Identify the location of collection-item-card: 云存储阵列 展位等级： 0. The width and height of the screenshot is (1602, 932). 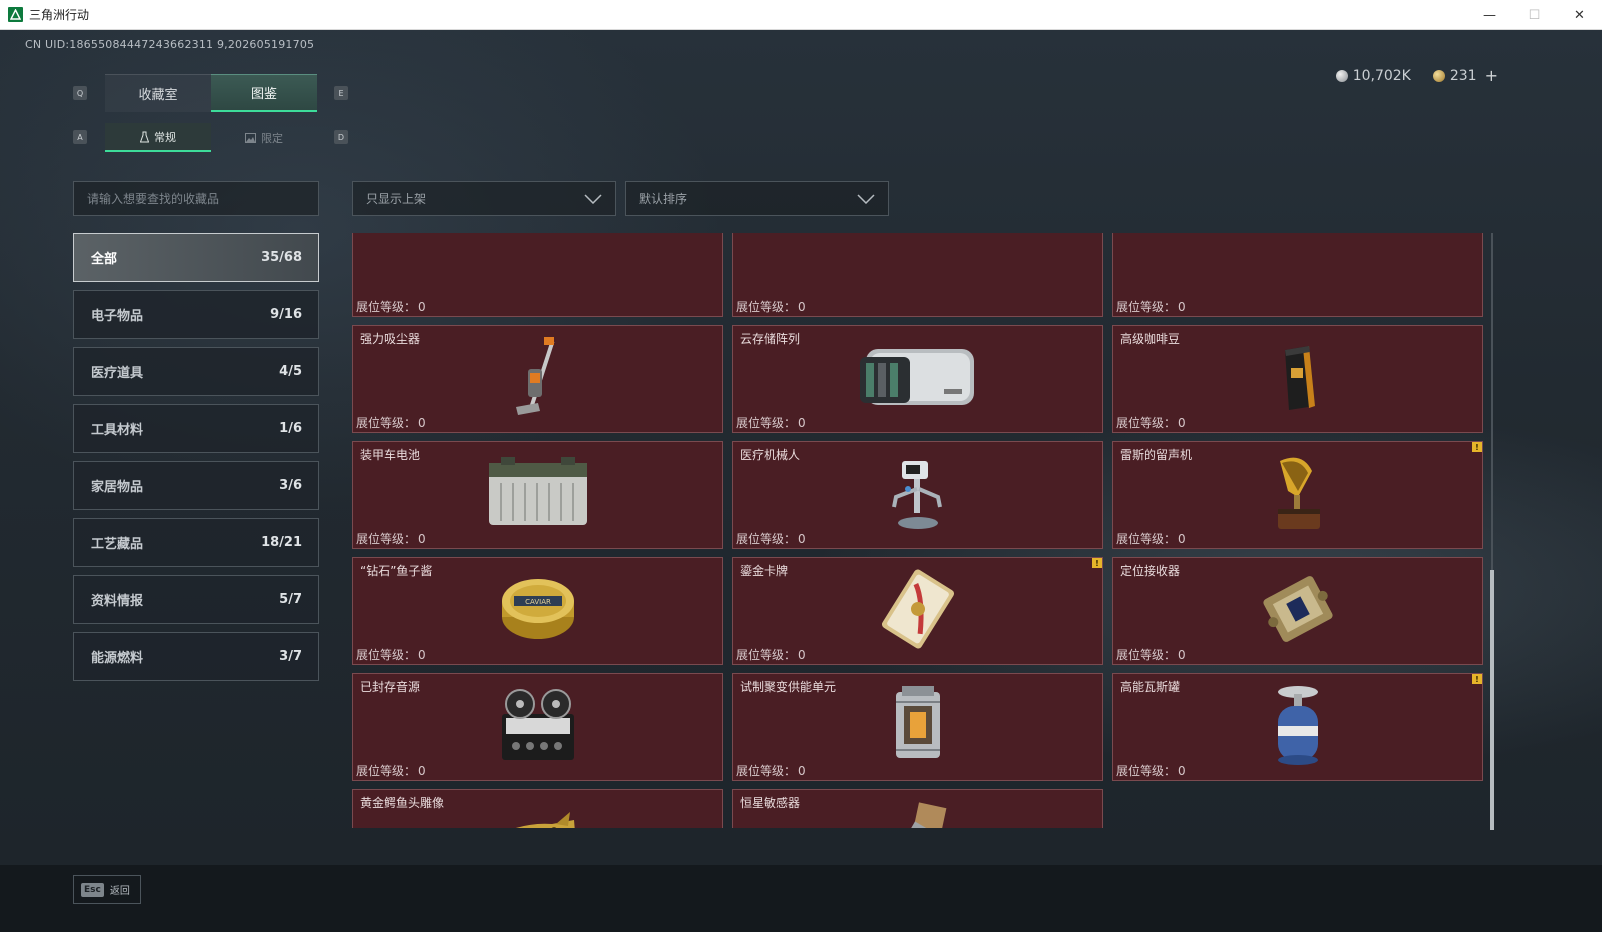
(917, 379).